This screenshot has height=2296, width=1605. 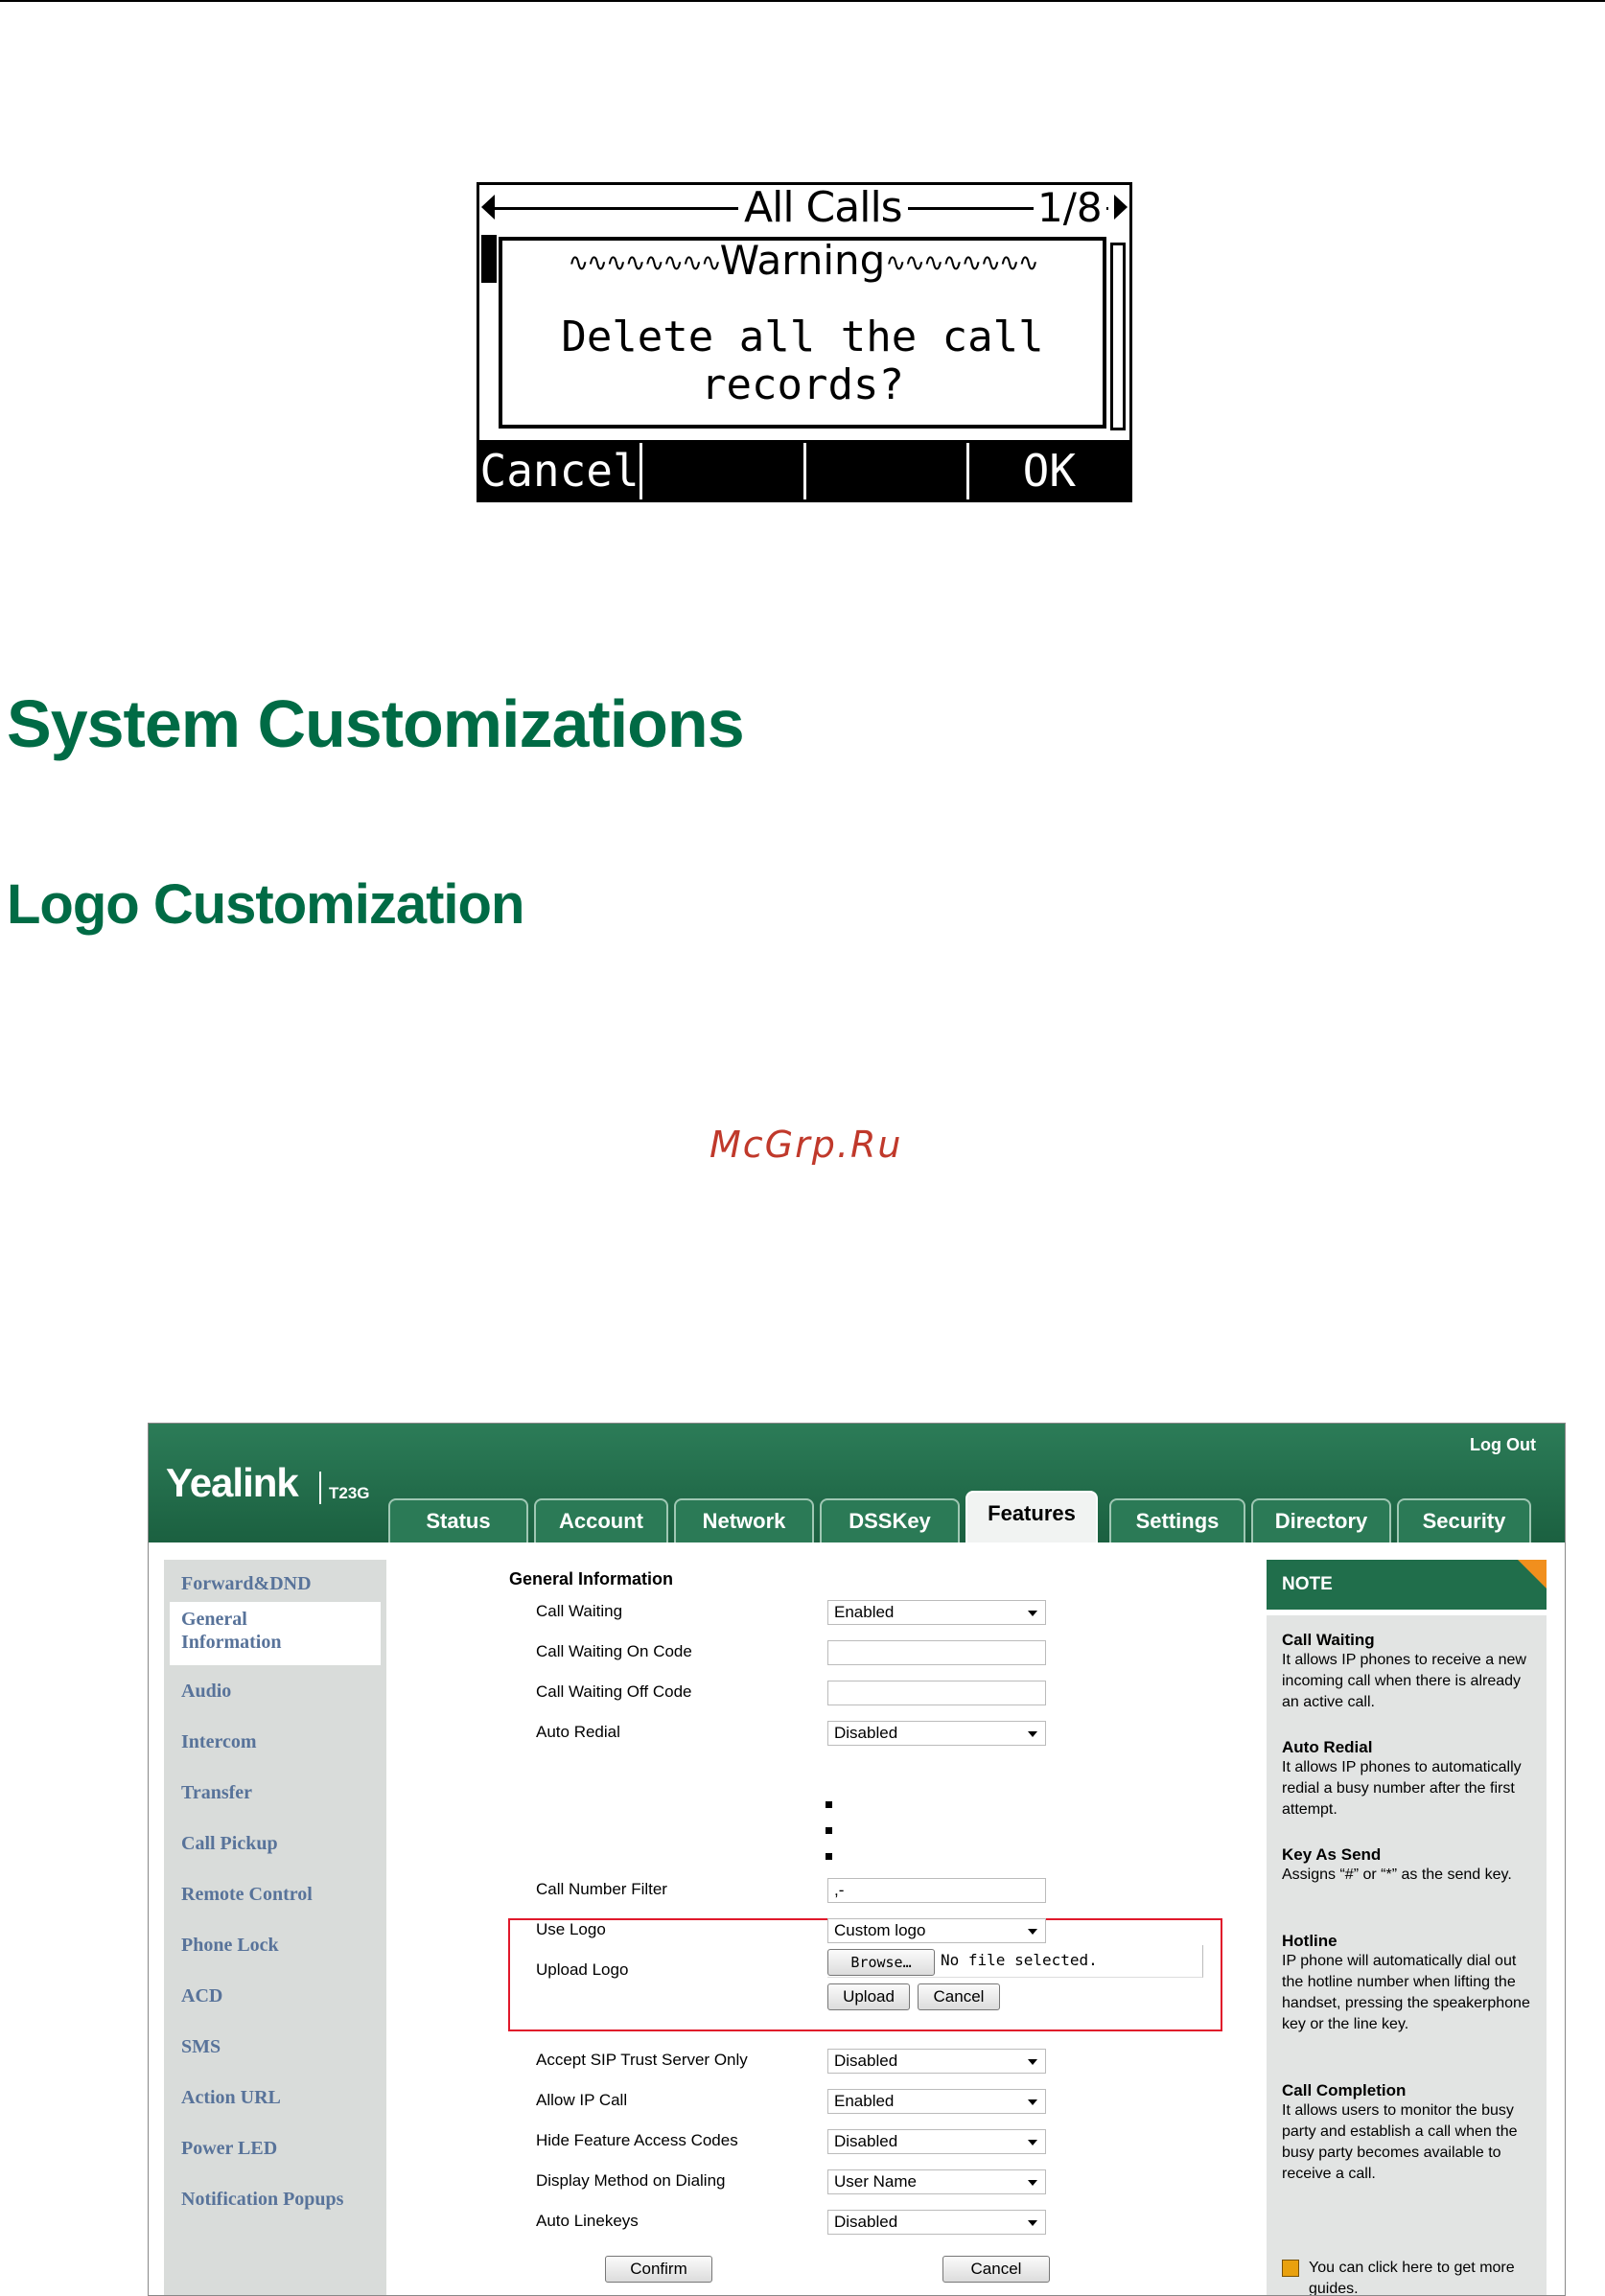 I want to click on sidebar-item-intercom: Intercom, so click(x=219, y=1742).